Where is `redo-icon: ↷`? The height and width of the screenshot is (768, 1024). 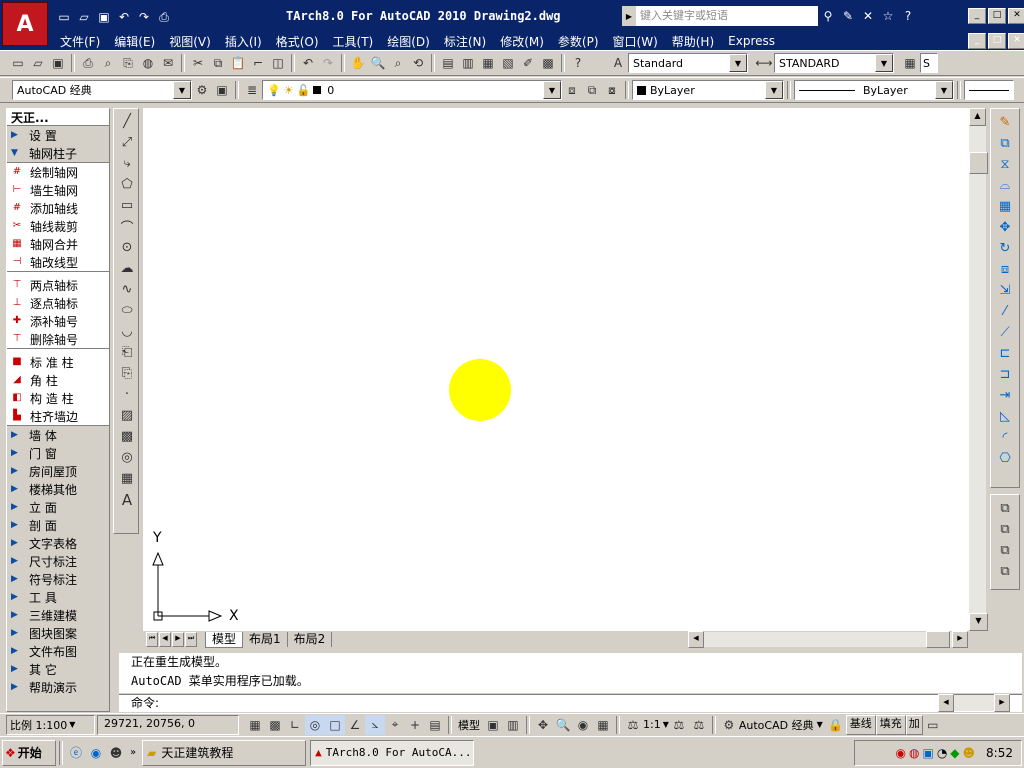
redo-icon: ↷ is located at coordinates (144, 17).